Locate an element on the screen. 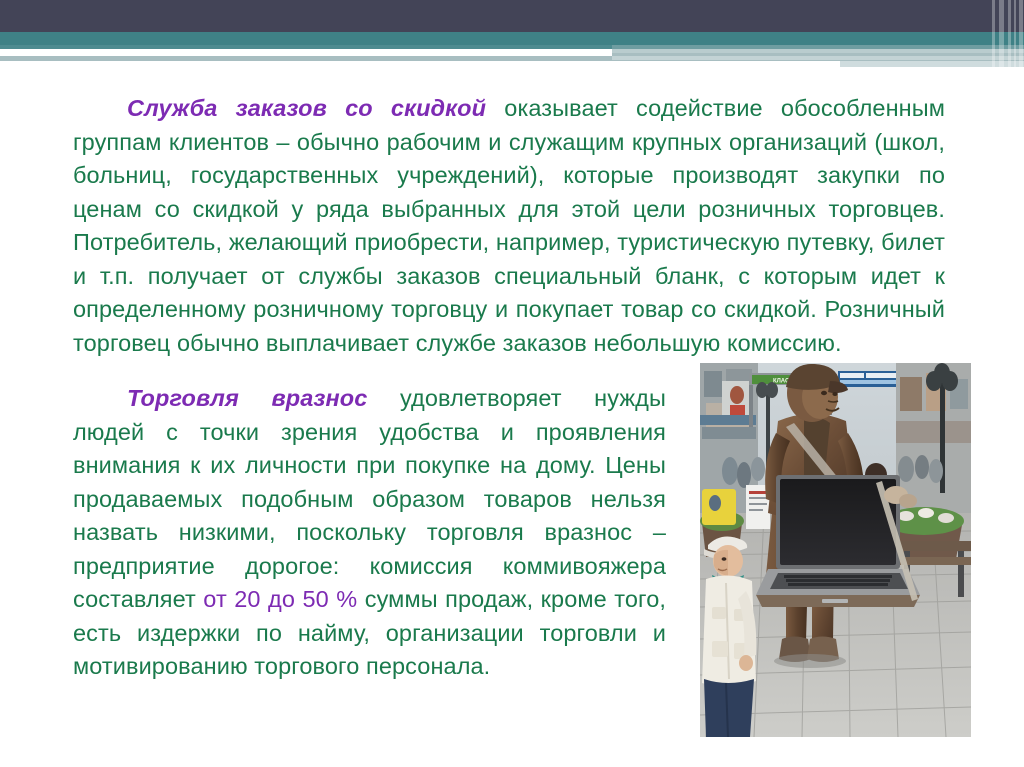 Image resolution: width=1024 pixels, height=767 pixels. photo-bronze-peddler-statue: КЛАСС-ТУР is located at coordinates (835, 550).